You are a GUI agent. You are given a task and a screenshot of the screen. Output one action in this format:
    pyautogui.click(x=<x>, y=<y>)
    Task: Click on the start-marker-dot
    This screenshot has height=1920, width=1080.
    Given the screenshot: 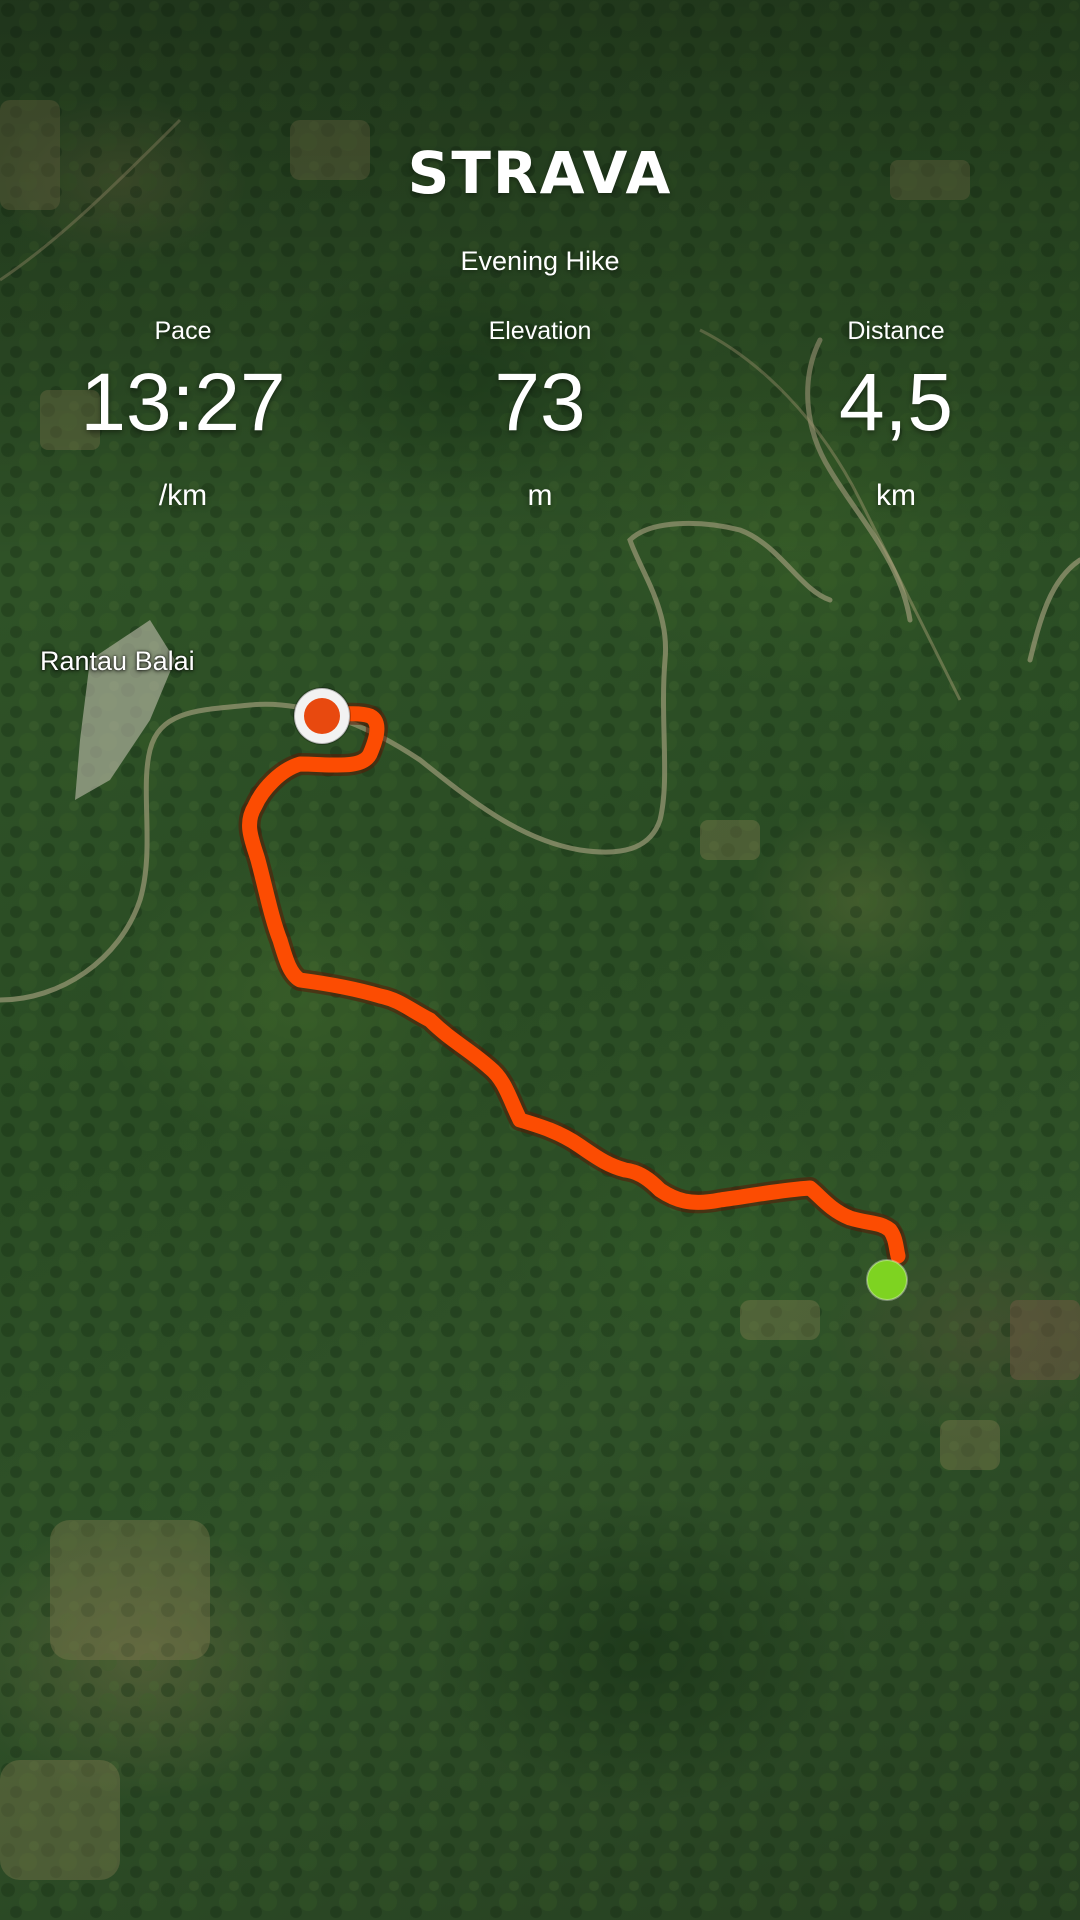 What is the action you would take?
    pyautogui.click(x=322, y=716)
    